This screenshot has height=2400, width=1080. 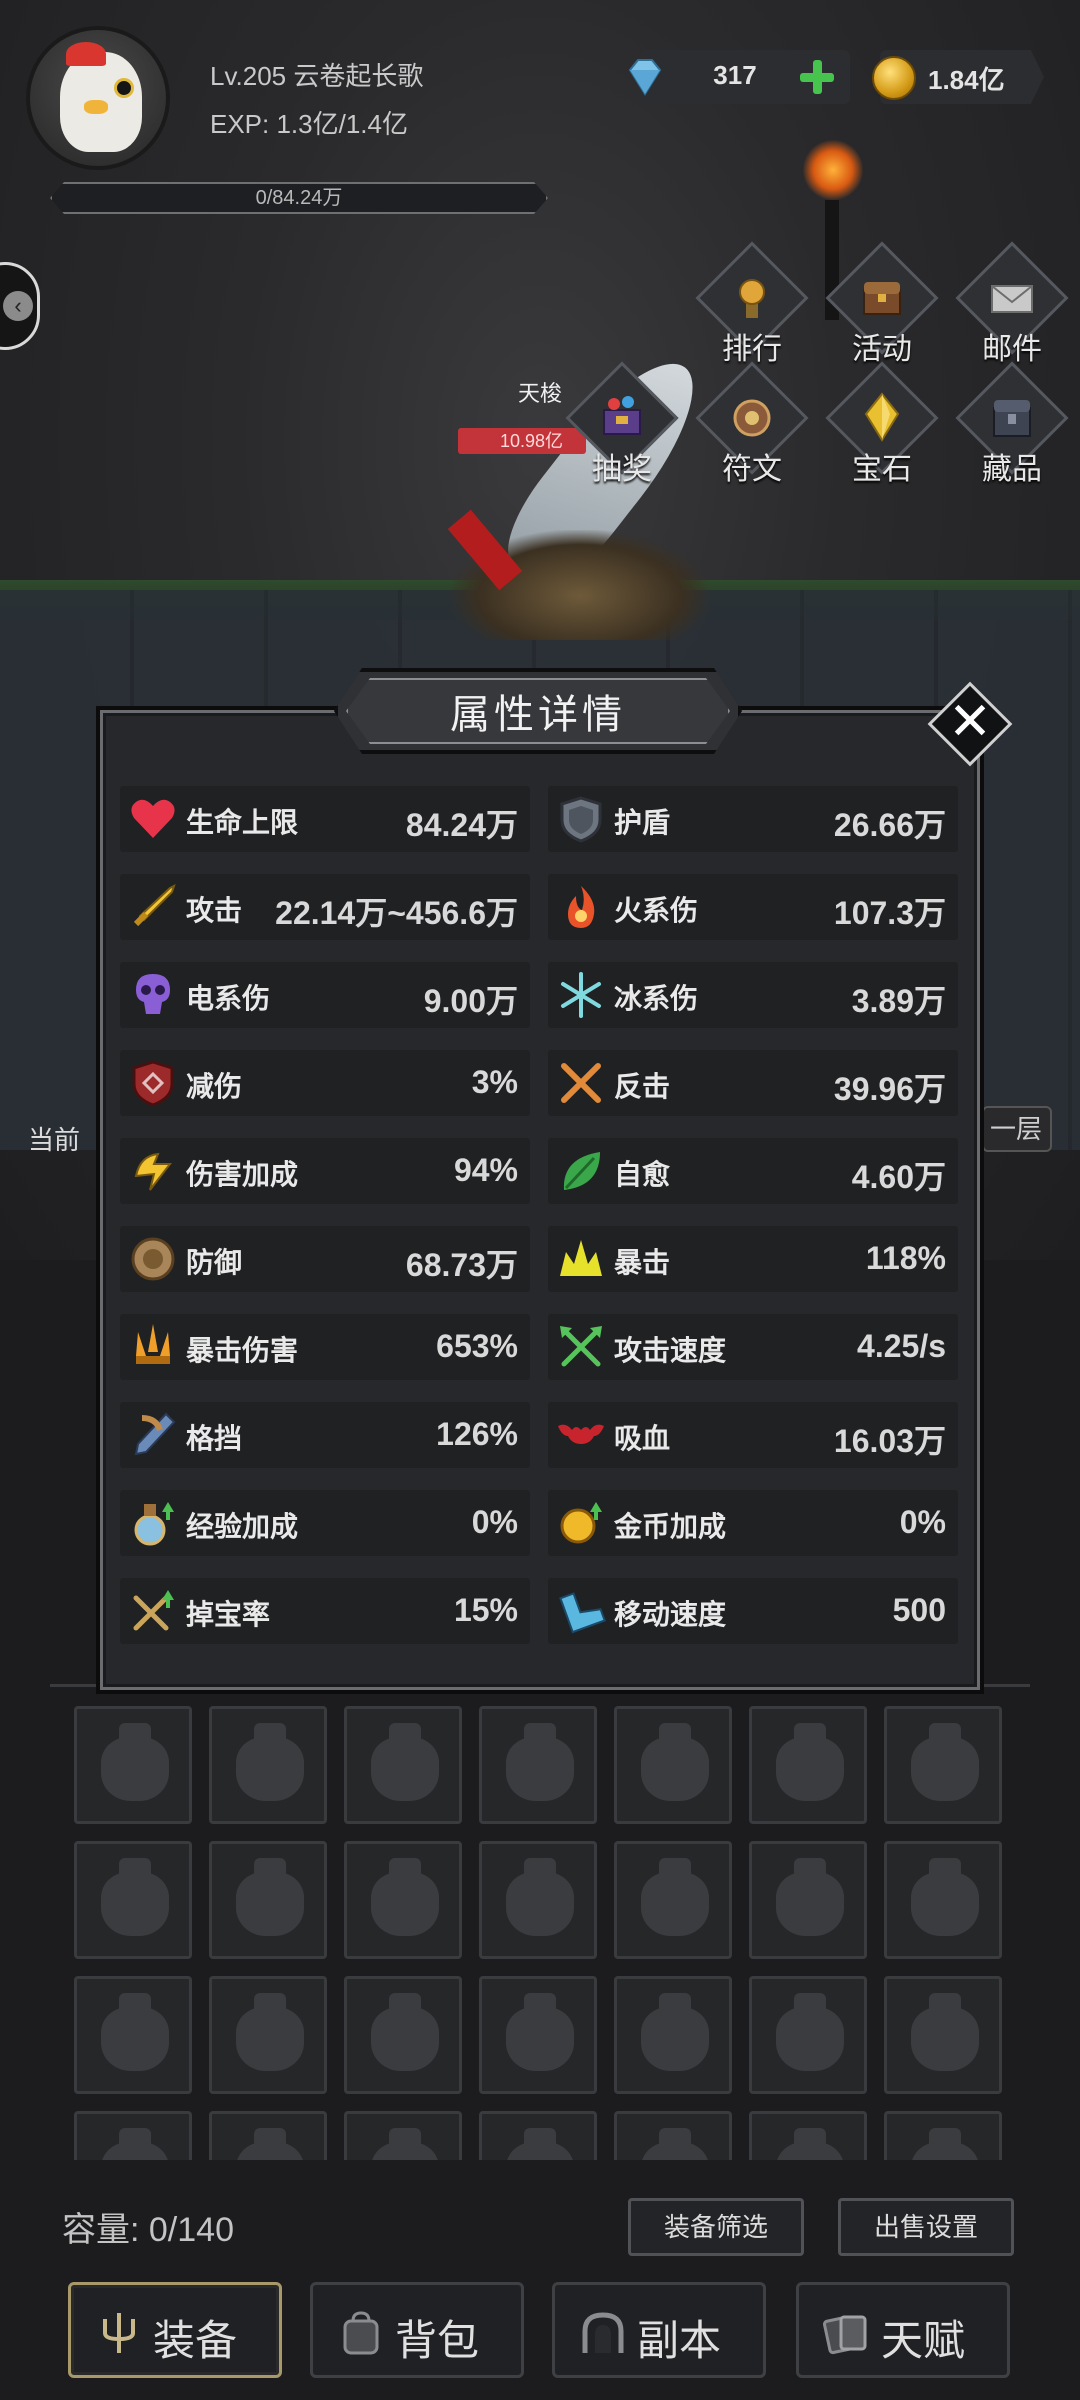 I want to click on boot-icon, so click(x=582, y=1613).